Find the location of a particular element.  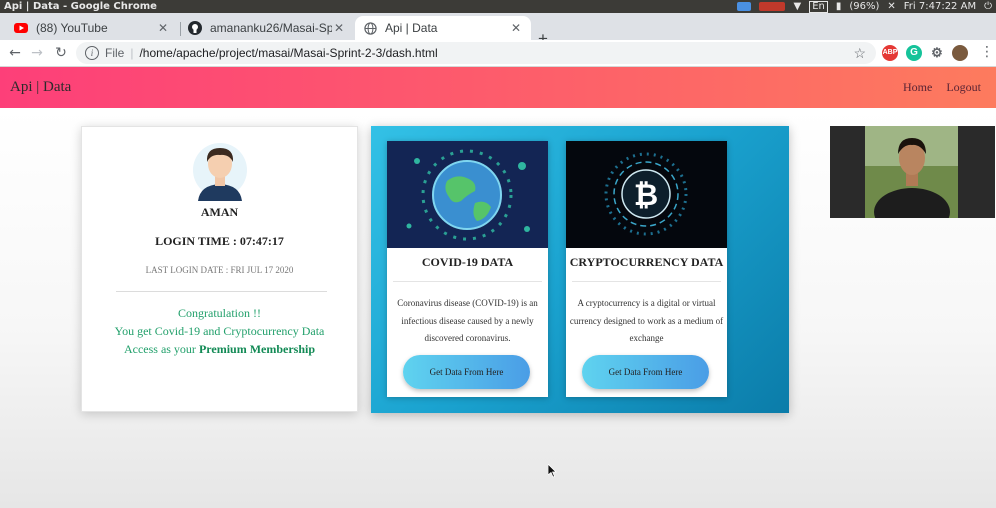

user-avatar-icon is located at coordinates (220, 170).